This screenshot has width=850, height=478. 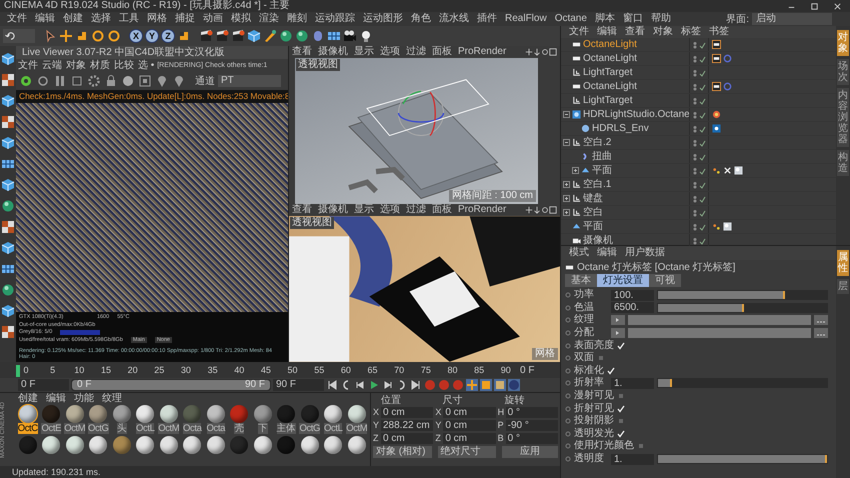 I want to click on stop-icon, so click(x=77, y=81).